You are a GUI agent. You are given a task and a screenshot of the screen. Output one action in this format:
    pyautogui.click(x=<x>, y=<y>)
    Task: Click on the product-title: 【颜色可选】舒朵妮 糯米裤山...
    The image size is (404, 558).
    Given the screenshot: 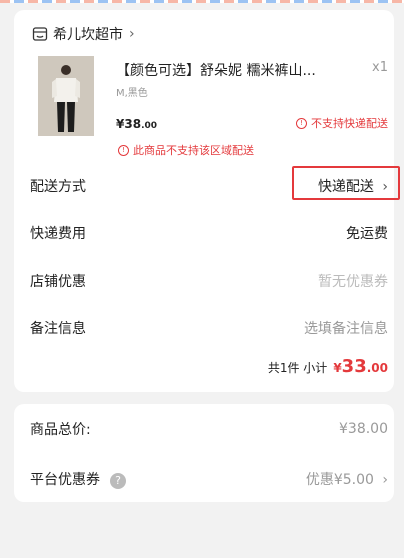 What is the action you would take?
    pyautogui.click(x=231, y=70)
    